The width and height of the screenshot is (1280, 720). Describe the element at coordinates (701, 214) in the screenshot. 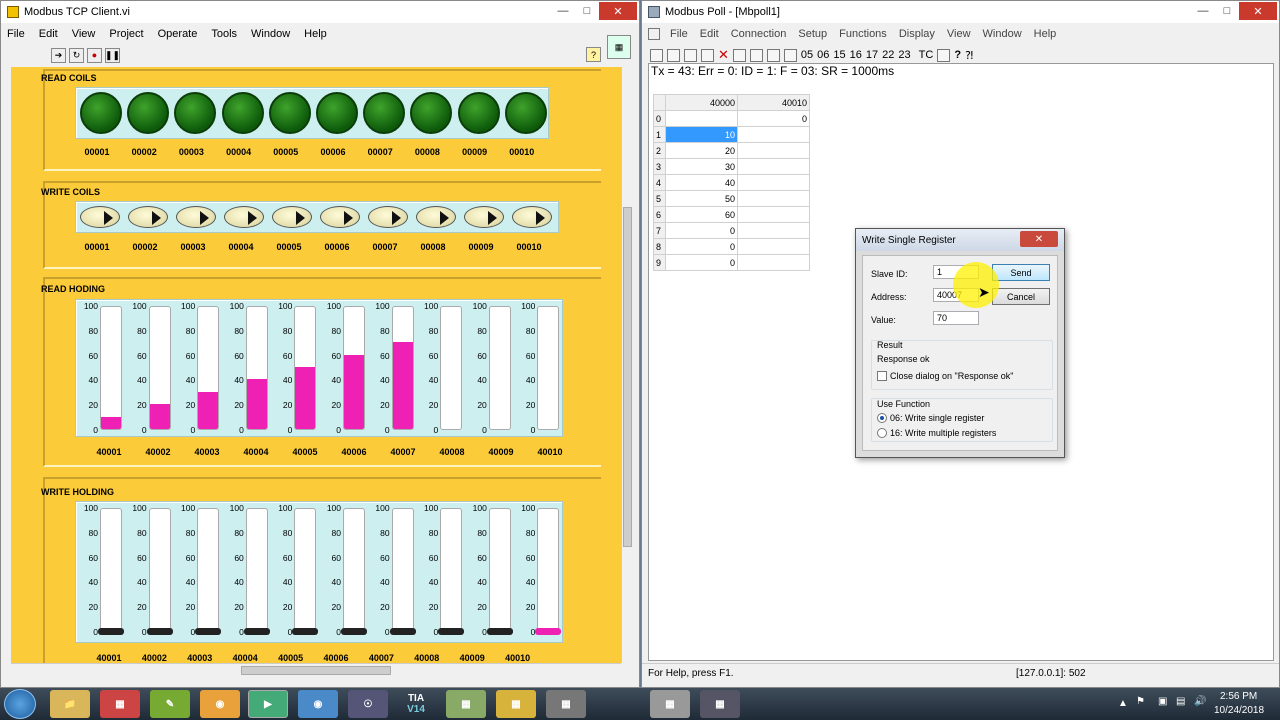

I see `register-cell: 60` at that location.